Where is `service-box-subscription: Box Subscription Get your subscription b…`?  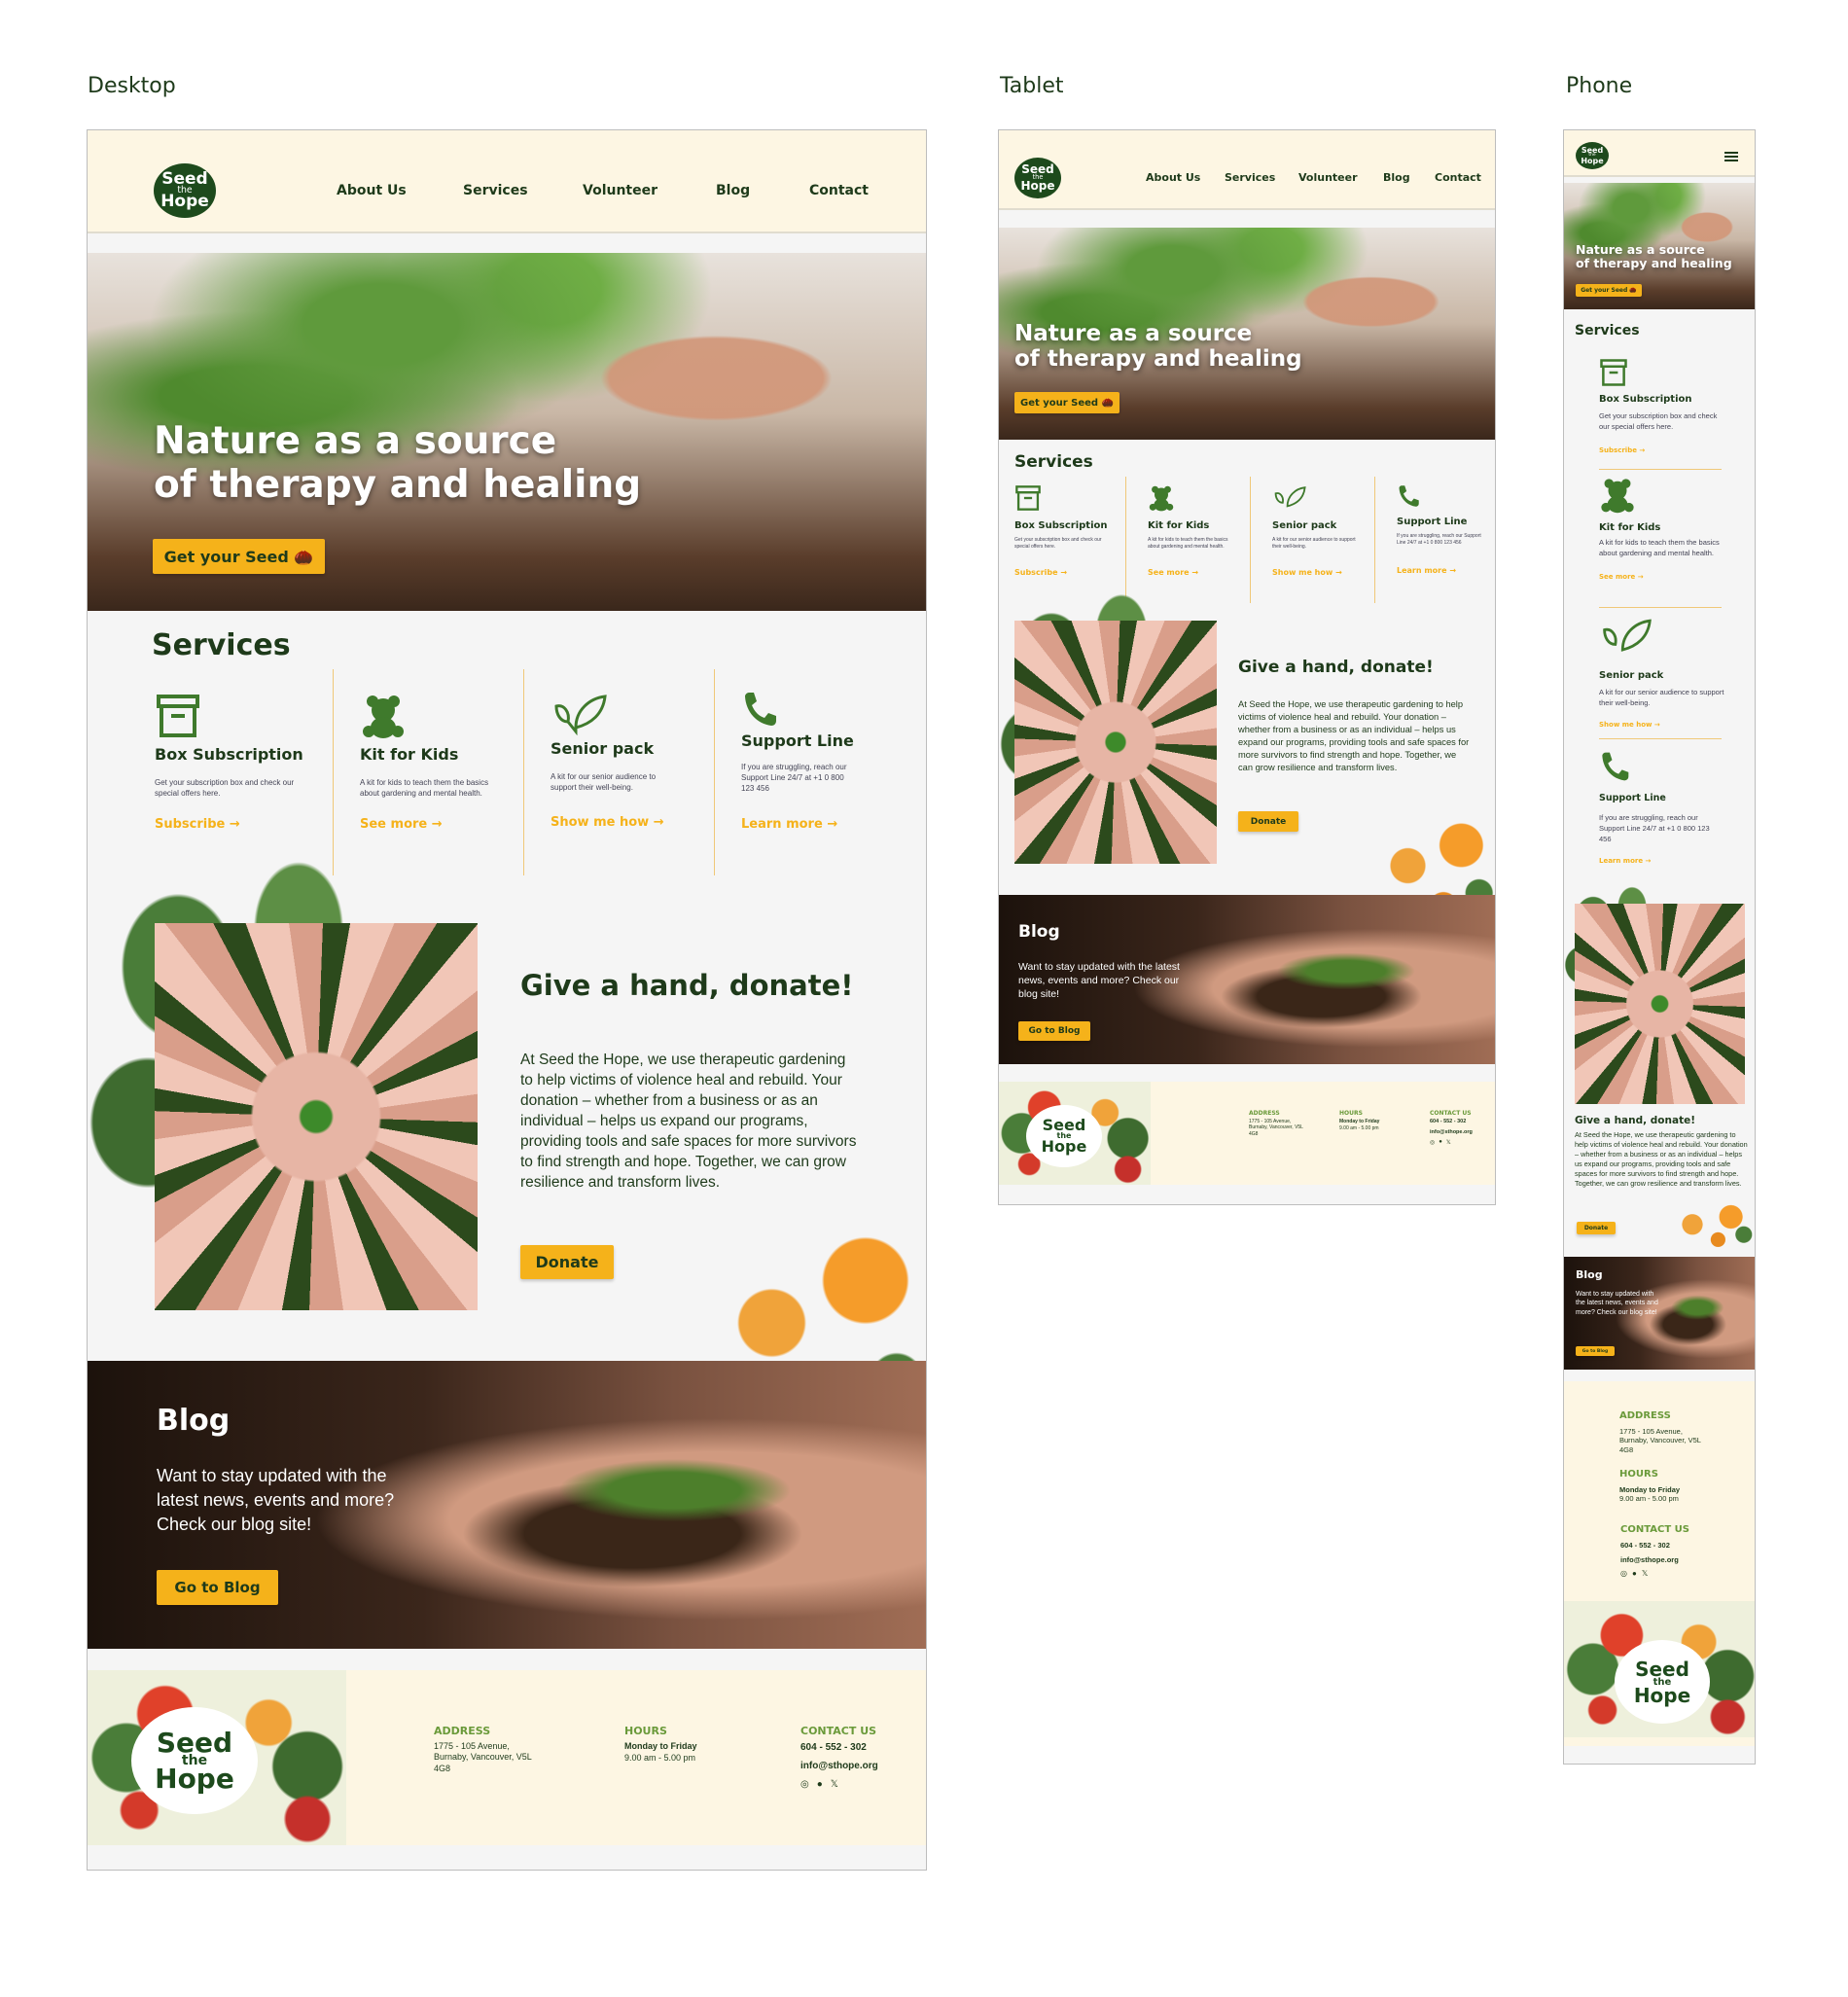 service-box-subscription: Box Subscription Get your subscription b… is located at coordinates (1063, 530).